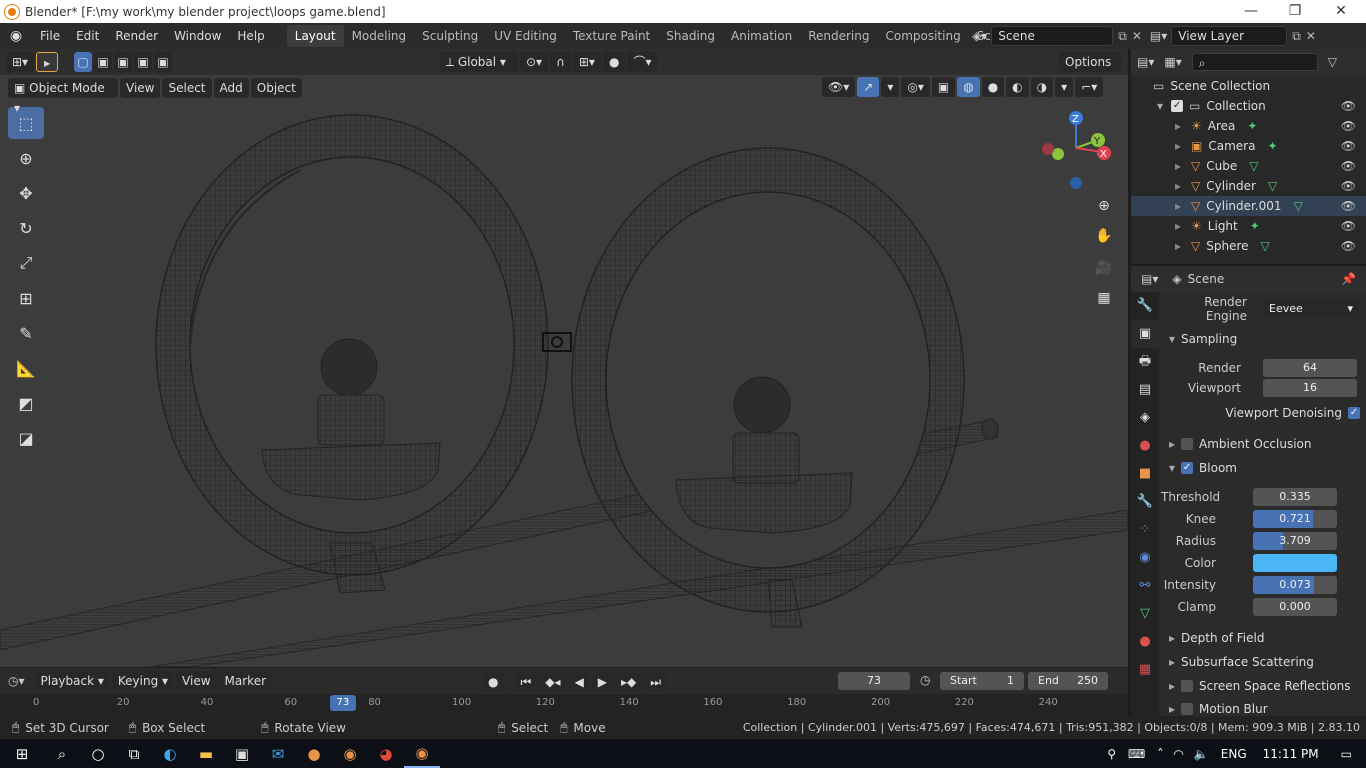 Image resolution: width=1366 pixels, height=768 pixels. Describe the element at coordinates (1252, 126) in the screenshot. I see `object-data-icon: ✦` at that location.